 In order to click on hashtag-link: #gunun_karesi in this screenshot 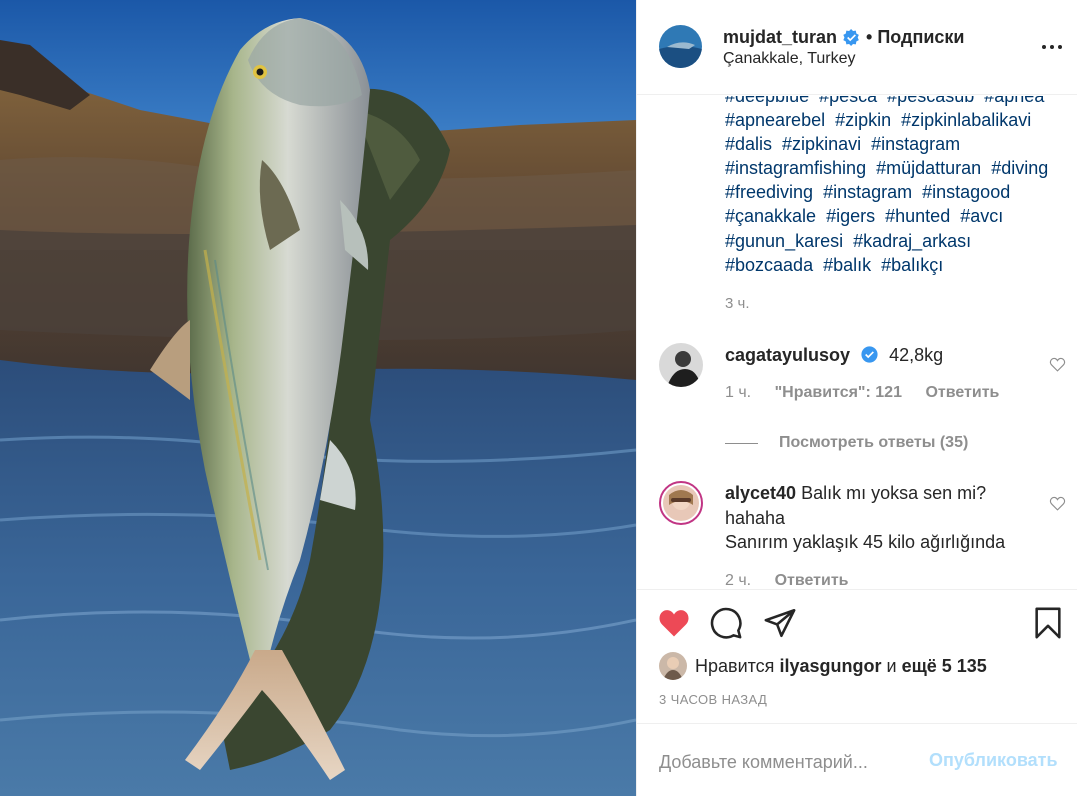, I will do `click(784, 241)`.